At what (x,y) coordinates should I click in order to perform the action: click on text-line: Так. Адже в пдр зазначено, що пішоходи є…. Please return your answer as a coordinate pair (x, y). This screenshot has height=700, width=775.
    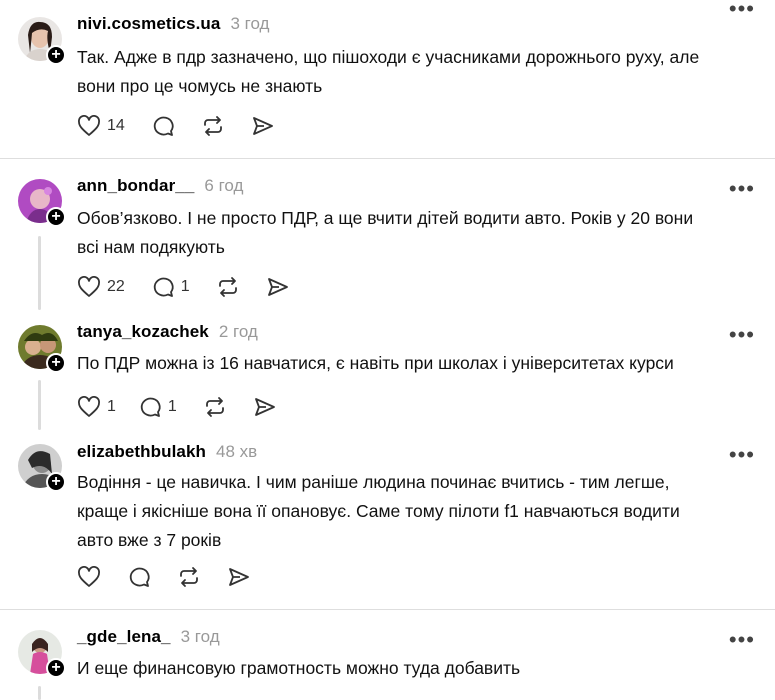
    Looking at the image, I should click on (388, 57).